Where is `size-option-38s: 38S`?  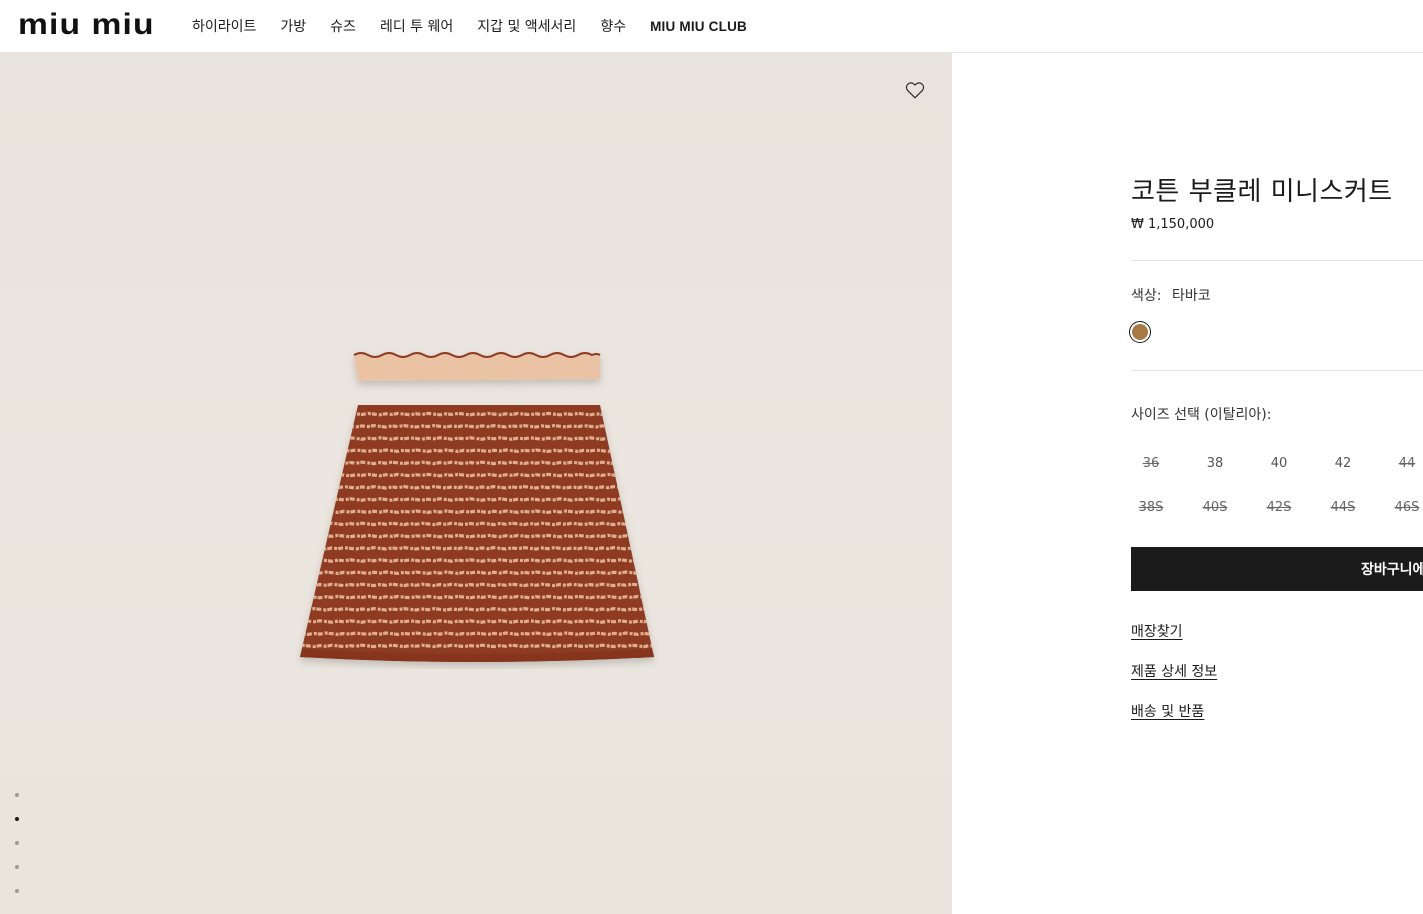
size-option-38s: 38S is located at coordinates (1151, 507).